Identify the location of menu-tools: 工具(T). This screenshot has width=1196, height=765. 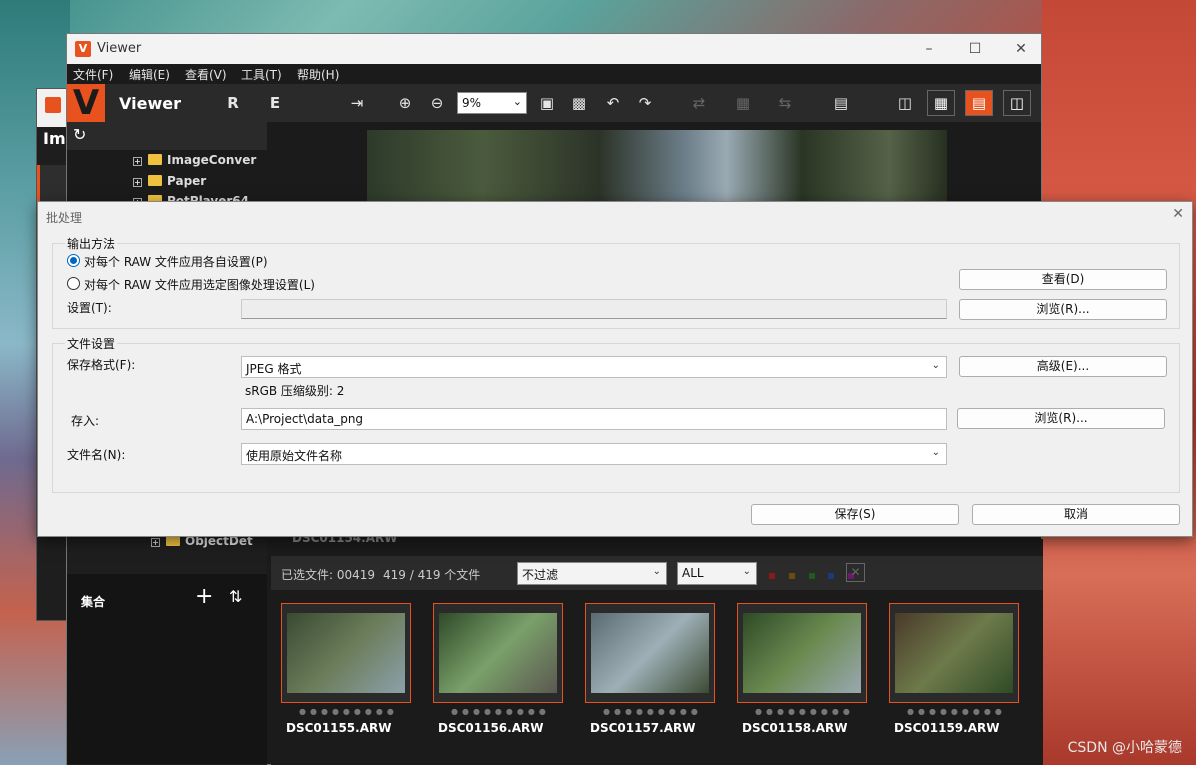
(261, 74).